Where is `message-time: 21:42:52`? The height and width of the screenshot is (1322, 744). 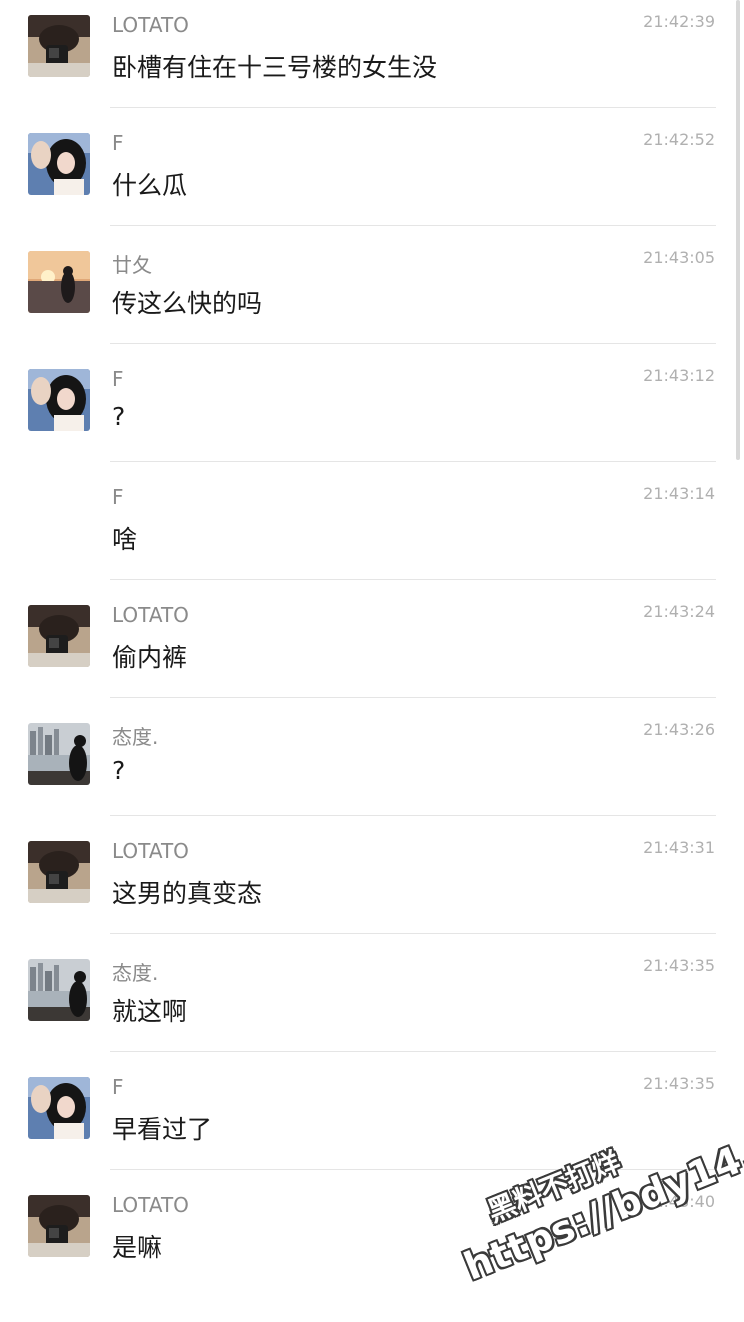 message-time: 21:42:52 is located at coordinates (679, 139).